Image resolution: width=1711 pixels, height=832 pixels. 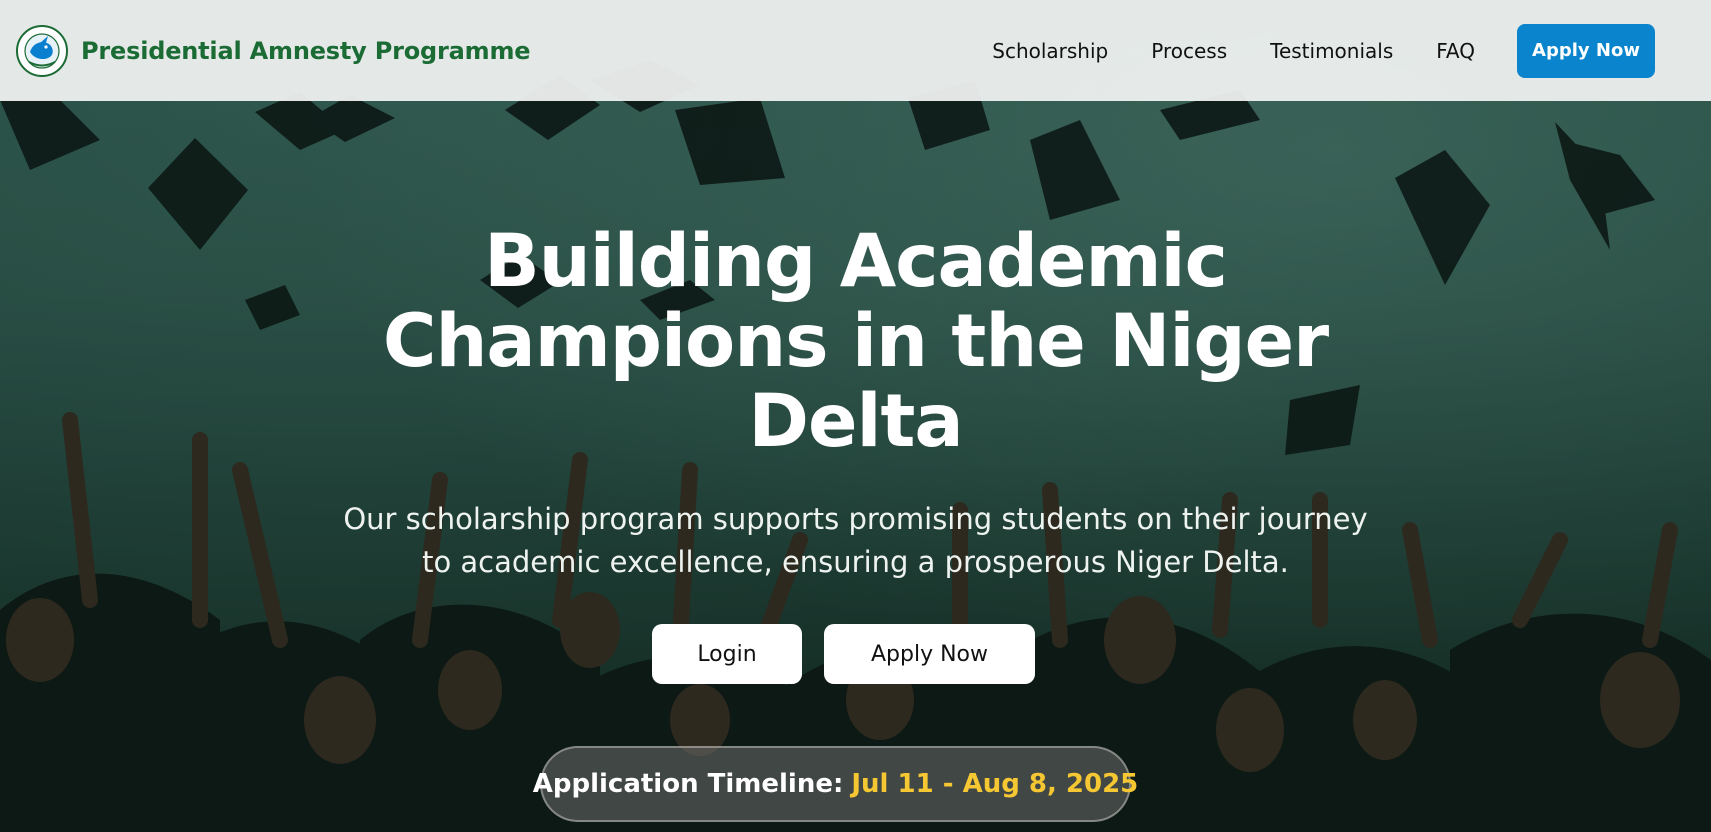 What do you see at coordinates (1455, 51) in the screenshot?
I see `nav-link-faq: FAQ` at bounding box center [1455, 51].